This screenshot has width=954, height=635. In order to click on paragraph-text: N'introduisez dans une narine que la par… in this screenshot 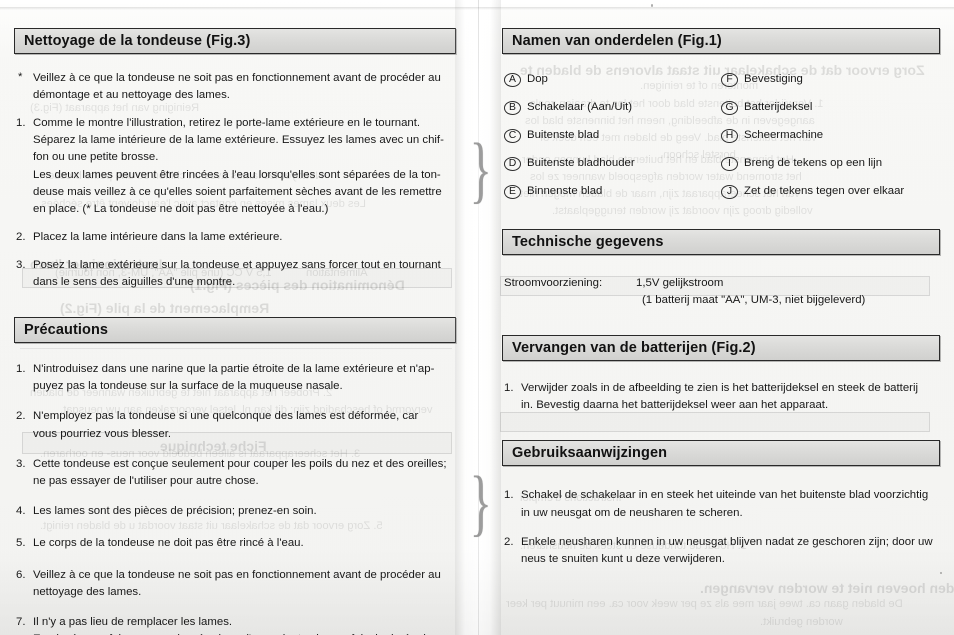, I will do `click(243, 378)`.